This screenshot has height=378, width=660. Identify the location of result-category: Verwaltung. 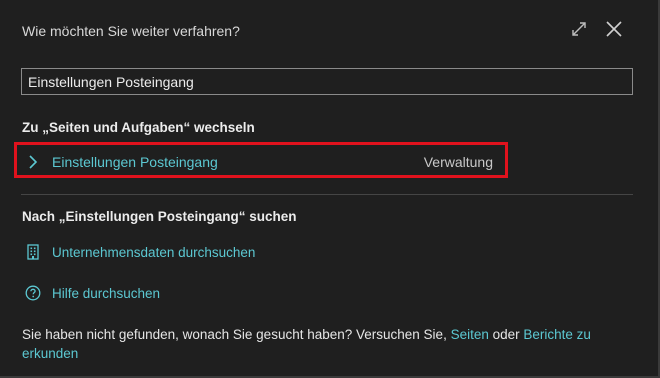
(458, 162).